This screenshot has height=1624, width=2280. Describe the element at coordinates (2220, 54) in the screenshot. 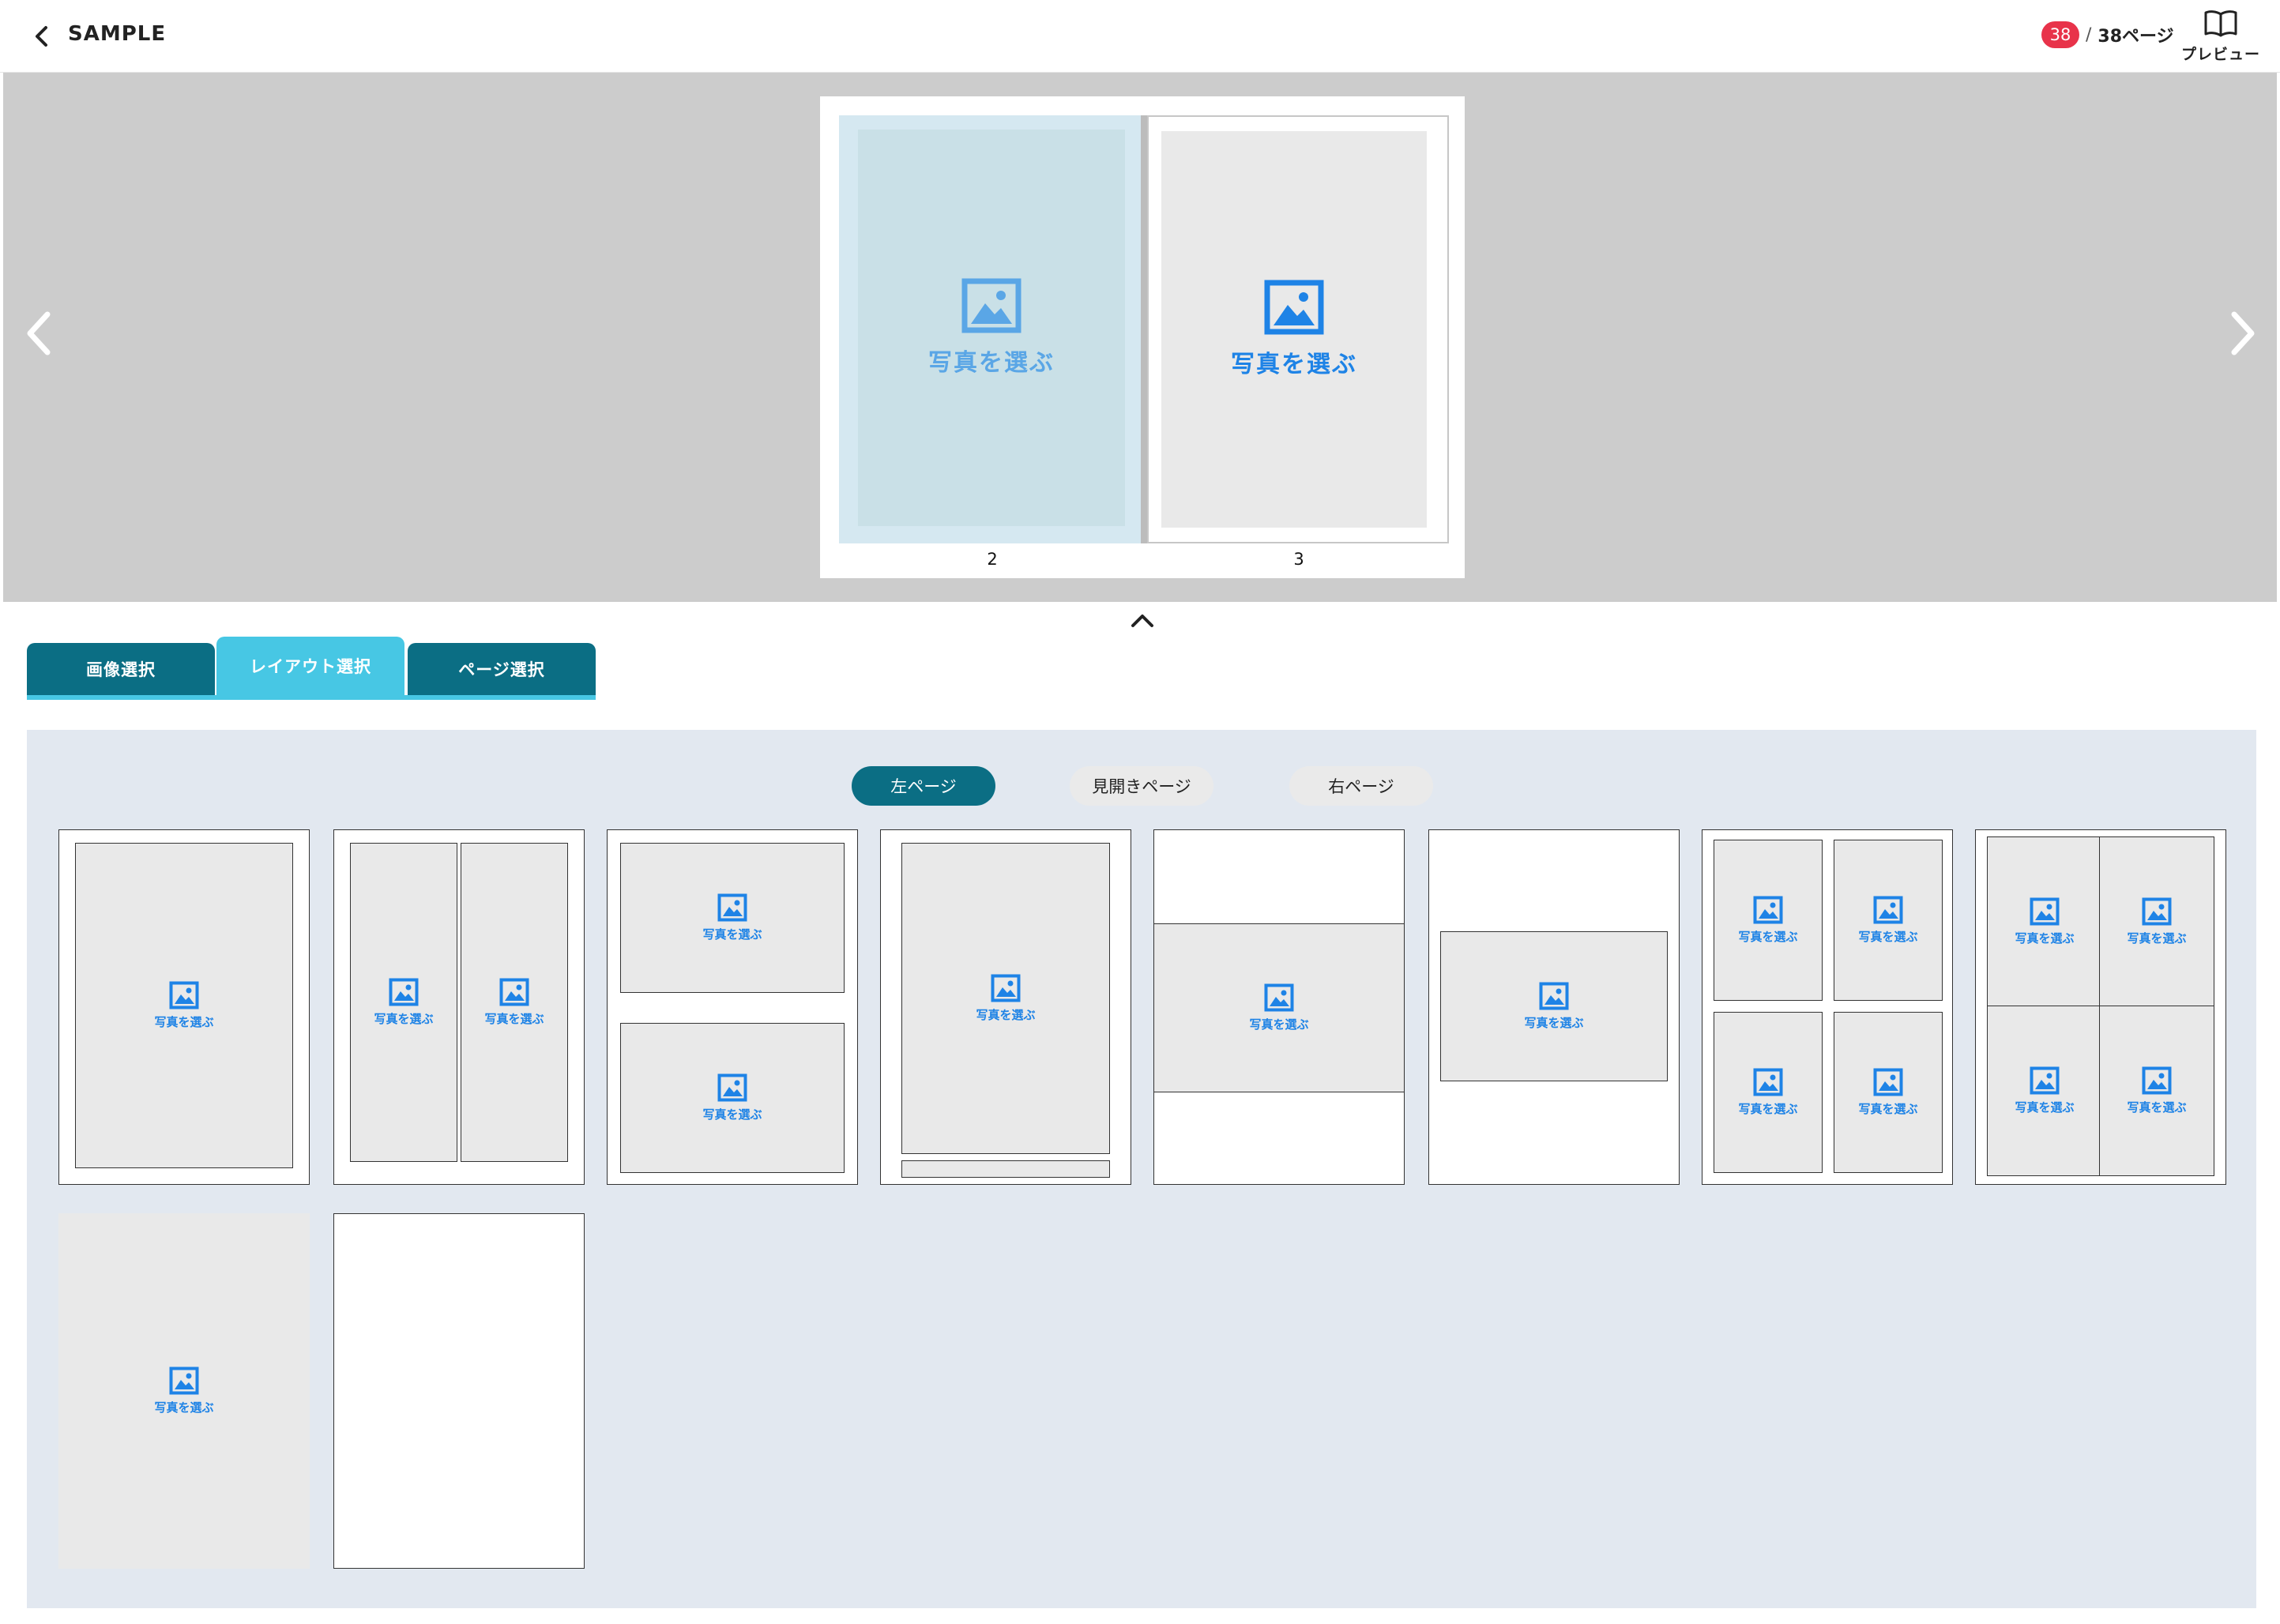

I see `preview-label: プレビュー` at that location.